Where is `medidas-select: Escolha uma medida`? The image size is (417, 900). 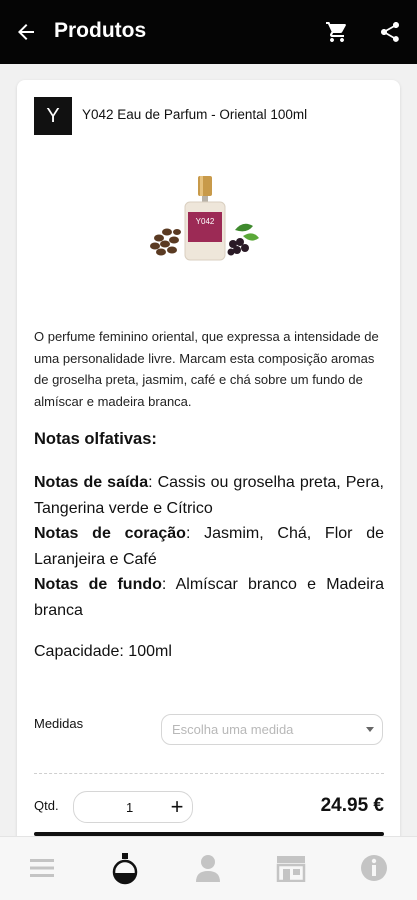
medidas-select: Escolha uma medida is located at coordinates (272, 729).